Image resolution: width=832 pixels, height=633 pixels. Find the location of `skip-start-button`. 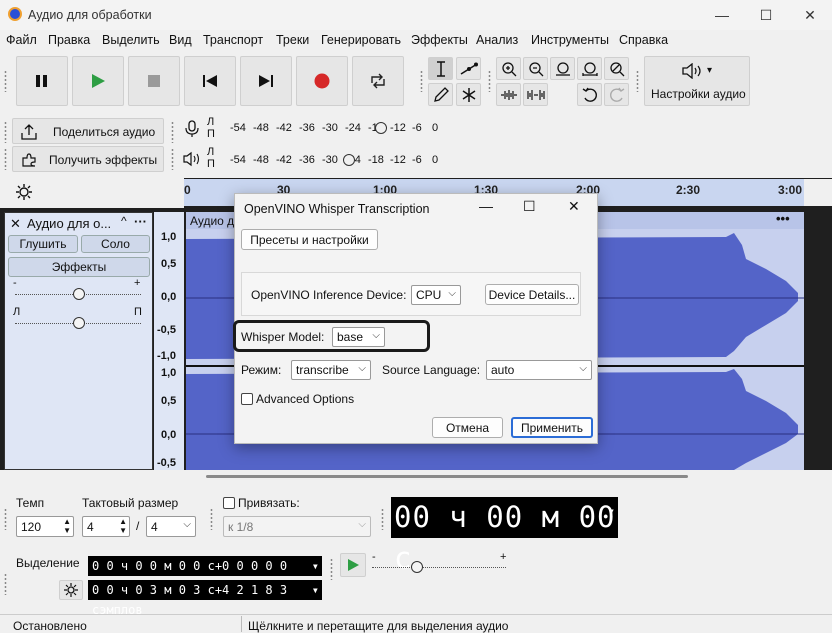

skip-start-button is located at coordinates (210, 81).